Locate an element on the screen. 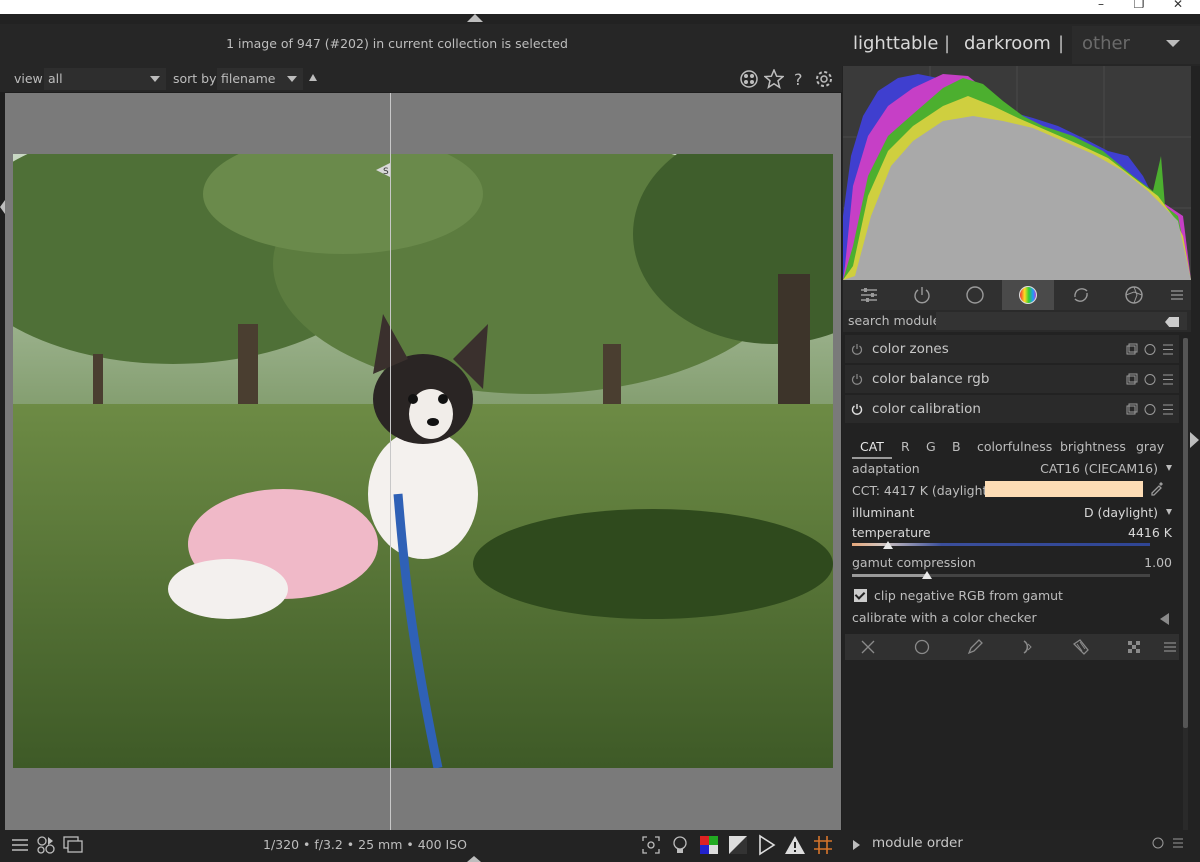 This screenshot has height=862, width=1200. exposure-info: 1/320 • f/3.2 • 25 mm • 400 ISO is located at coordinates (365, 844).